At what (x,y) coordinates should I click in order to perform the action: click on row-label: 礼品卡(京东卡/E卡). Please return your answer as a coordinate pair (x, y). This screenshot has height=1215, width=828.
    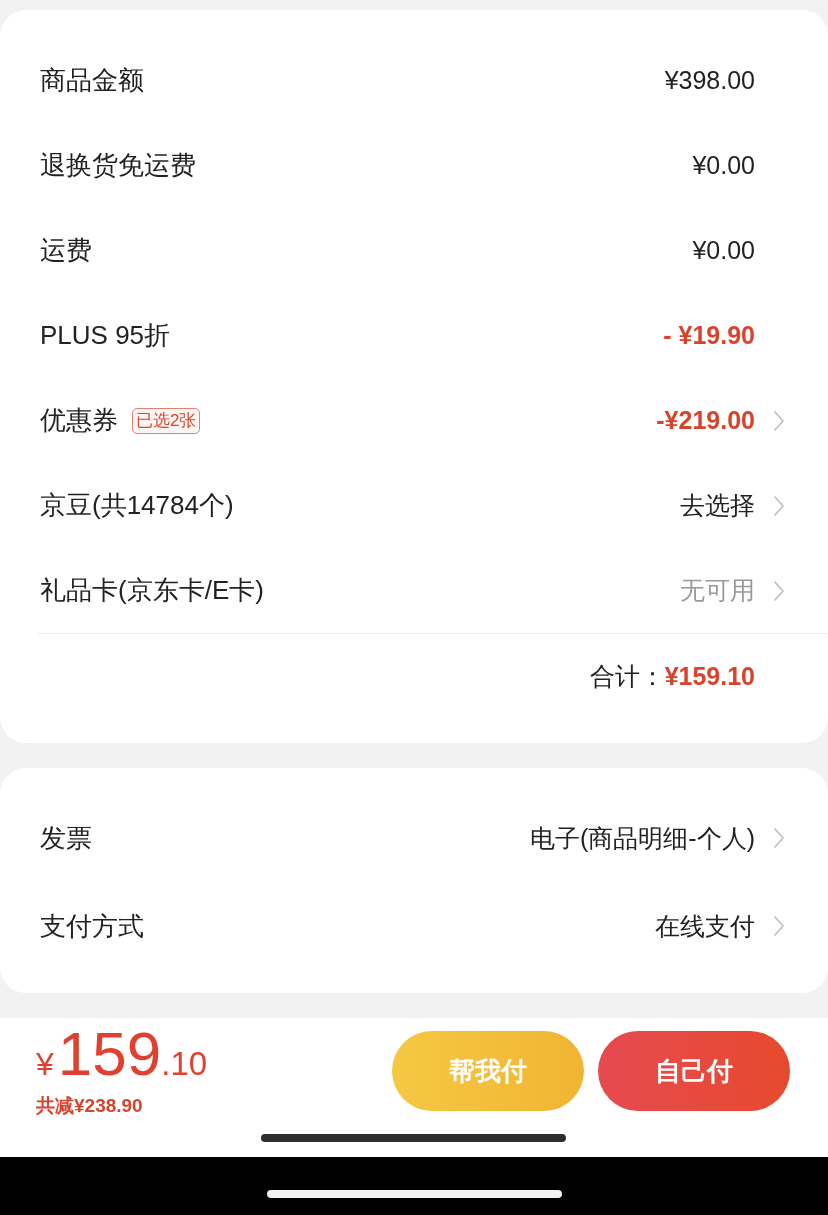
    Looking at the image, I should click on (152, 590).